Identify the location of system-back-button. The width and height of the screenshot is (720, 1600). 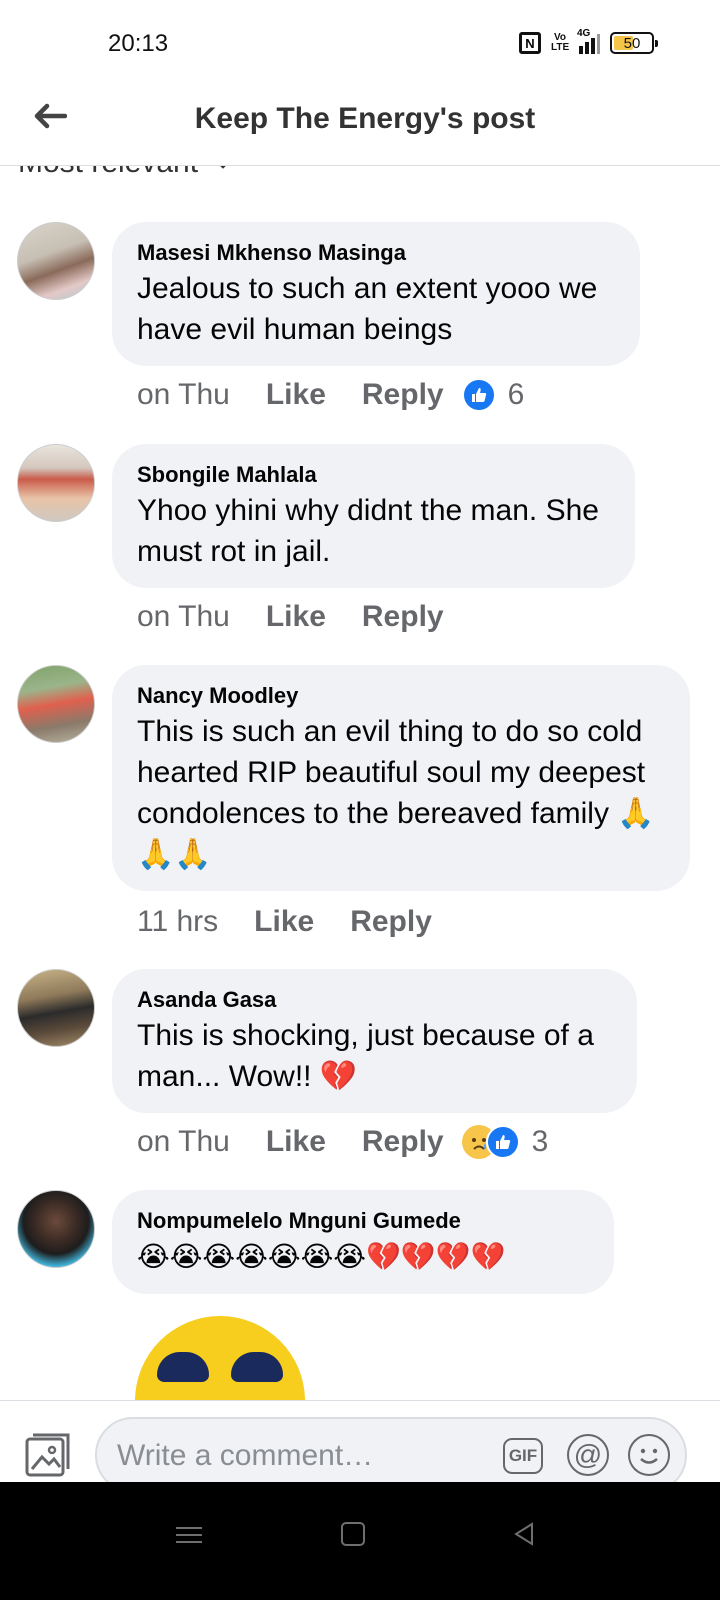
(524, 1534).